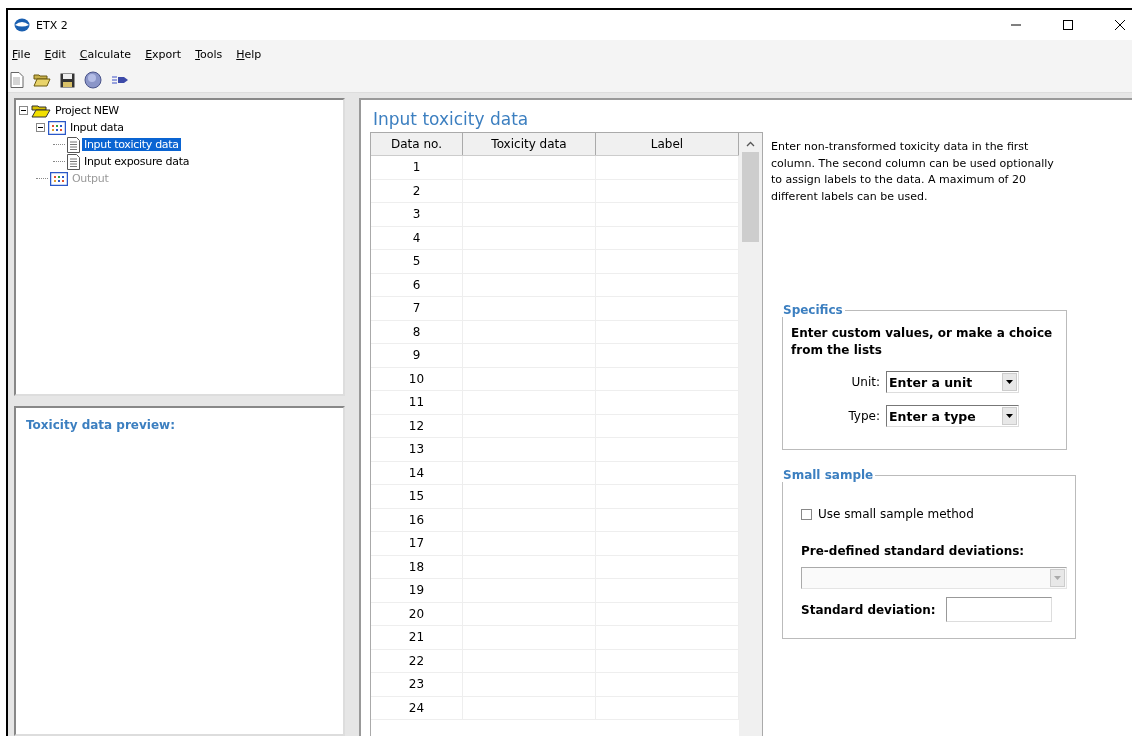 The width and height of the screenshot is (1132, 736). Describe the element at coordinates (868, 609) in the screenshot. I see `field-label: Standard deviation:` at that location.